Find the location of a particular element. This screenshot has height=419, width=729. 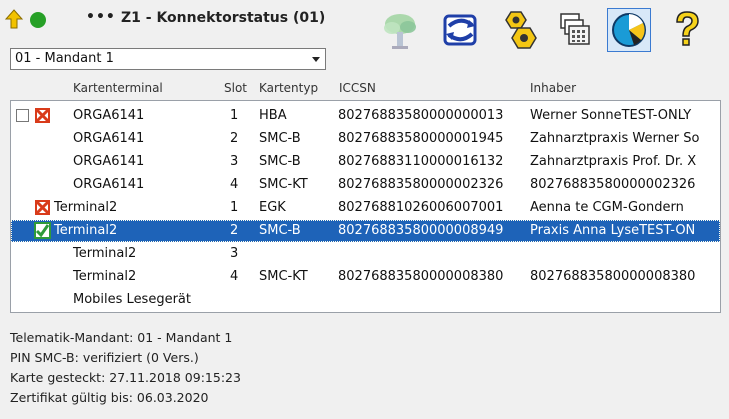

cell-kartentyp: EGK is located at coordinates (272, 207).